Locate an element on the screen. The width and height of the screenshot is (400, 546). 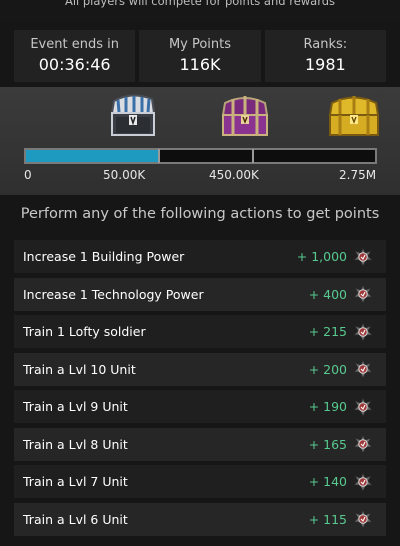
event-timer-label: Event ends in is located at coordinates (74, 44).